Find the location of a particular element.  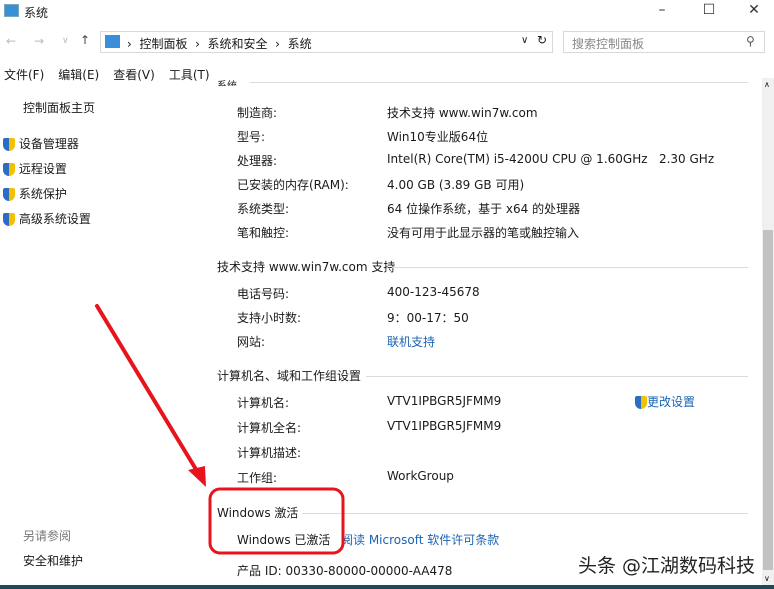

red-highlight-box is located at coordinates (276, 521).